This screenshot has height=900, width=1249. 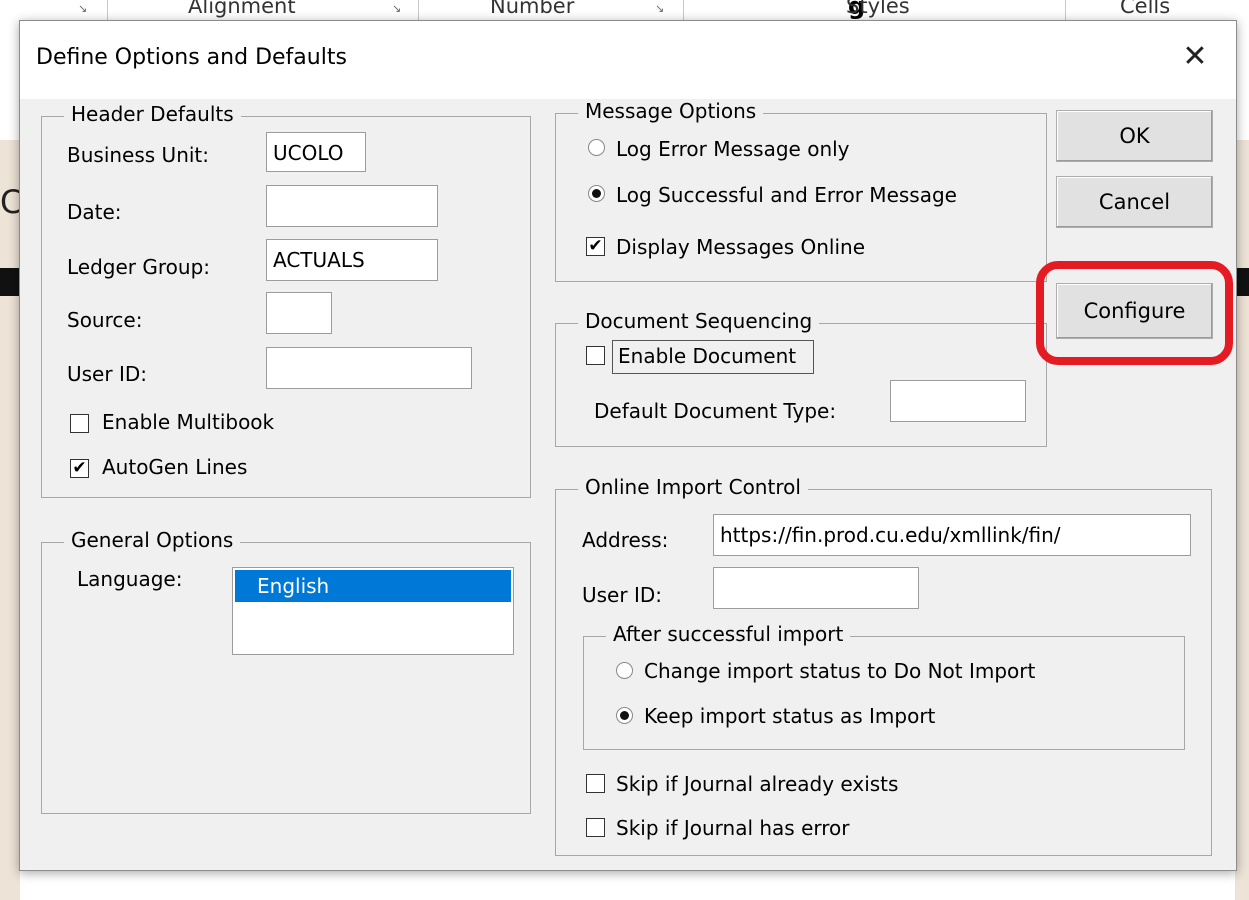 What do you see at coordinates (369, 368) in the screenshot?
I see `user-id-field` at bounding box center [369, 368].